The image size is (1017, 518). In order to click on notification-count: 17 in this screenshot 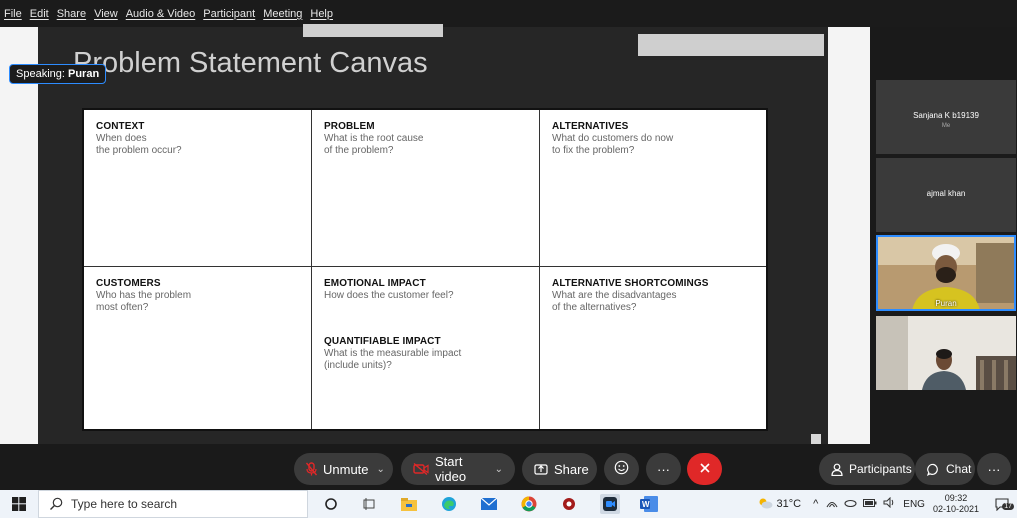, I will do `click(1008, 506)`.